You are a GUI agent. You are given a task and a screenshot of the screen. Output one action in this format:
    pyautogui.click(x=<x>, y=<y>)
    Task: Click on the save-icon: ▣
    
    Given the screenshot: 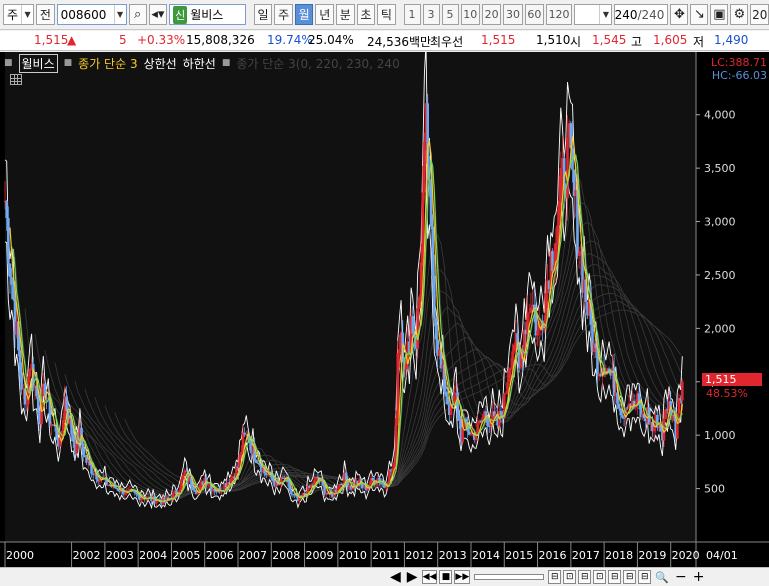 What is the action you would take?
    pyautogui.click(x=719, y=14)
    